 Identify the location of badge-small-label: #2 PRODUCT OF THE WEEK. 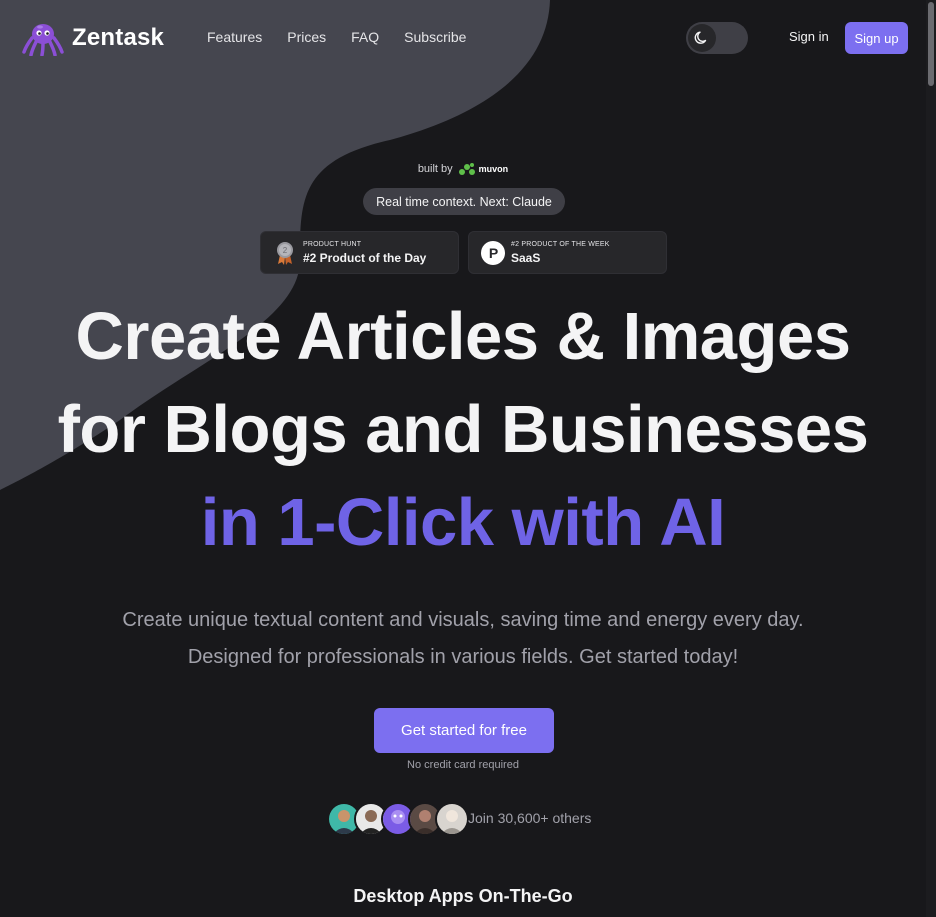
(560, 244).